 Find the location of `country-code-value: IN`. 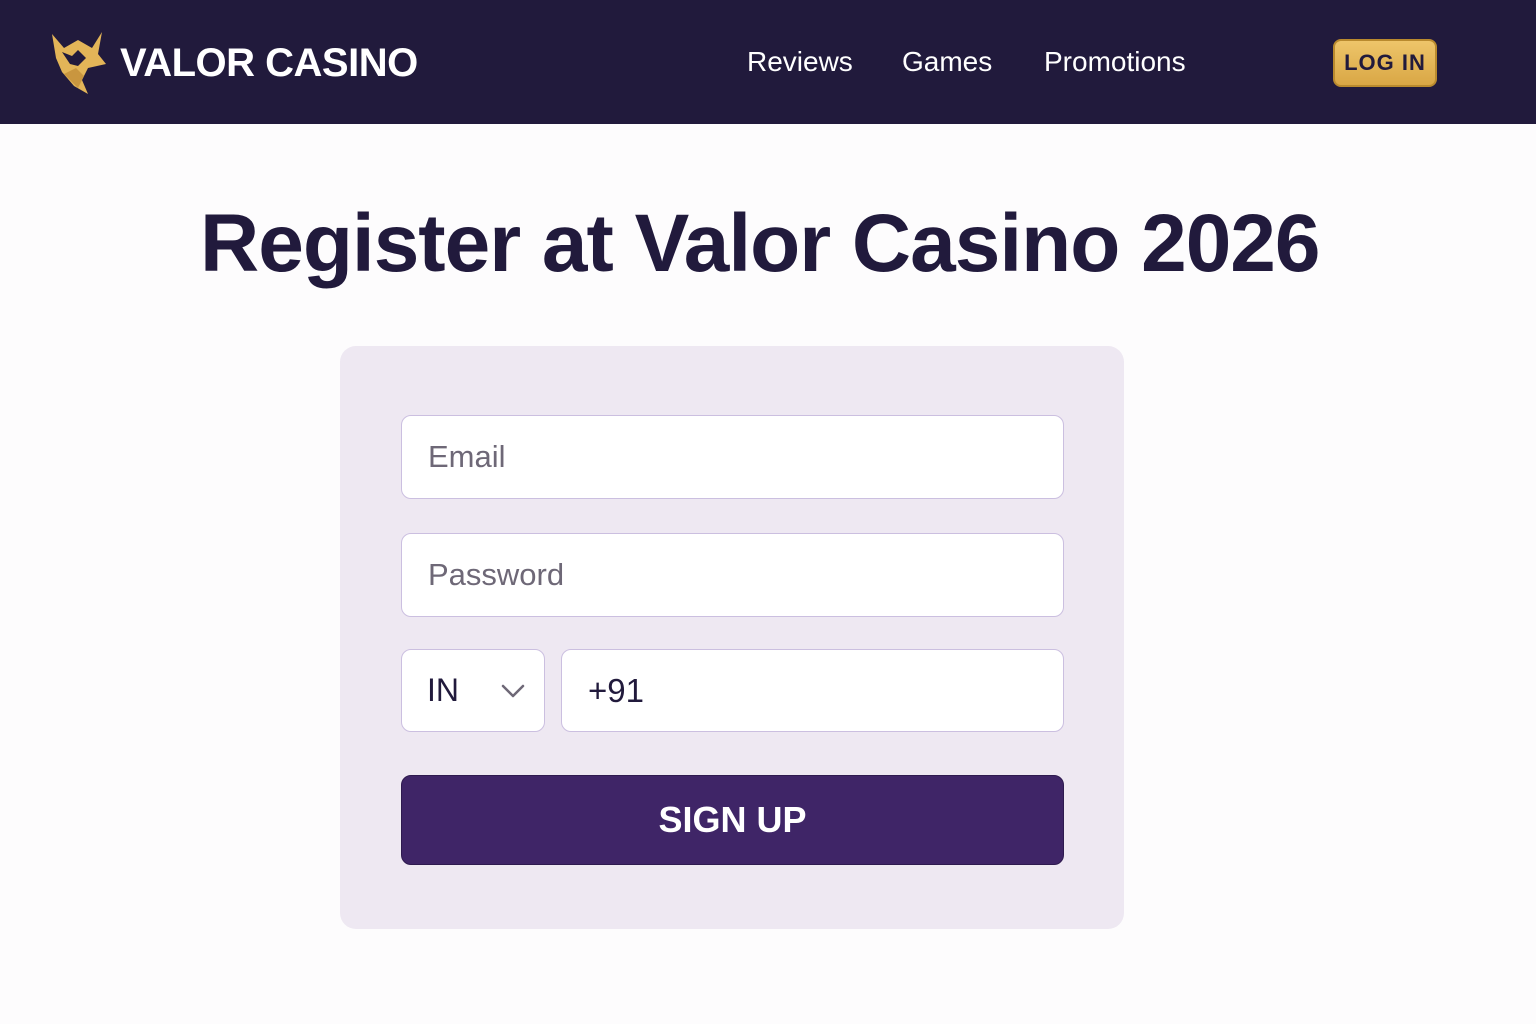

country-code-value: IN is located at coordinates (443, 690).